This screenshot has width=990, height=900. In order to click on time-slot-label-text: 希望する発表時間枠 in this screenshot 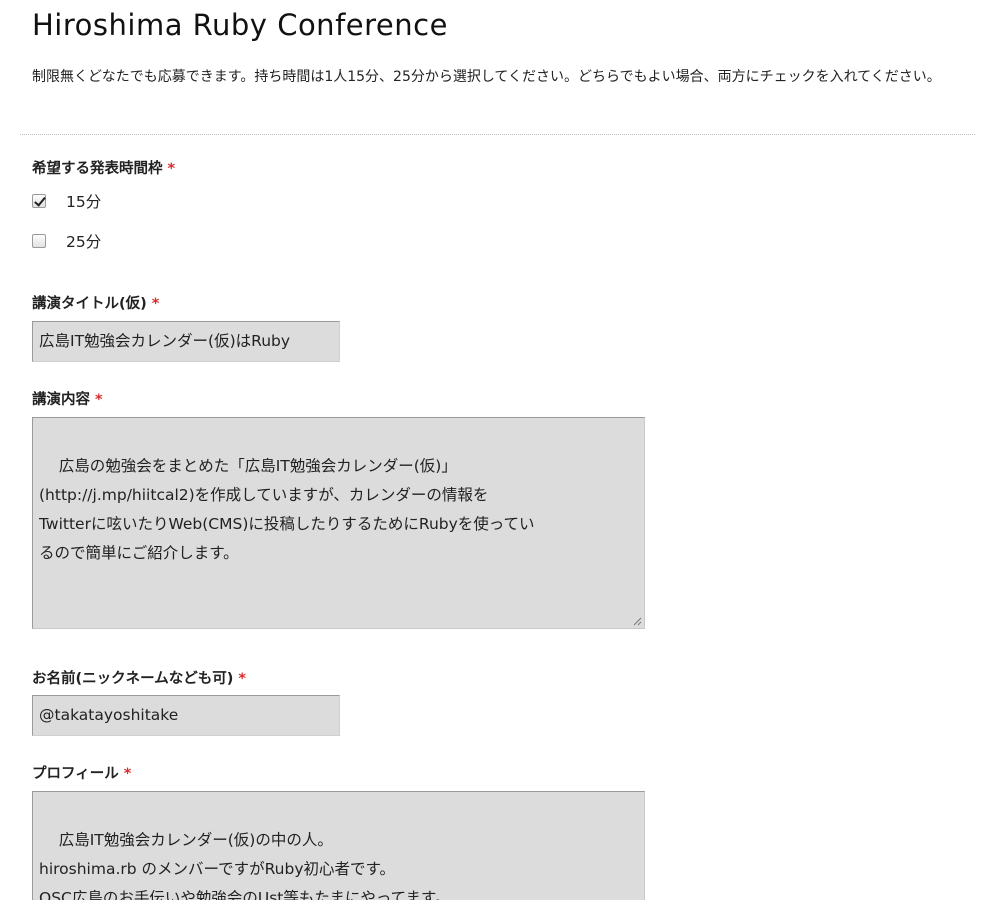, I will do `click(97, 169)`.